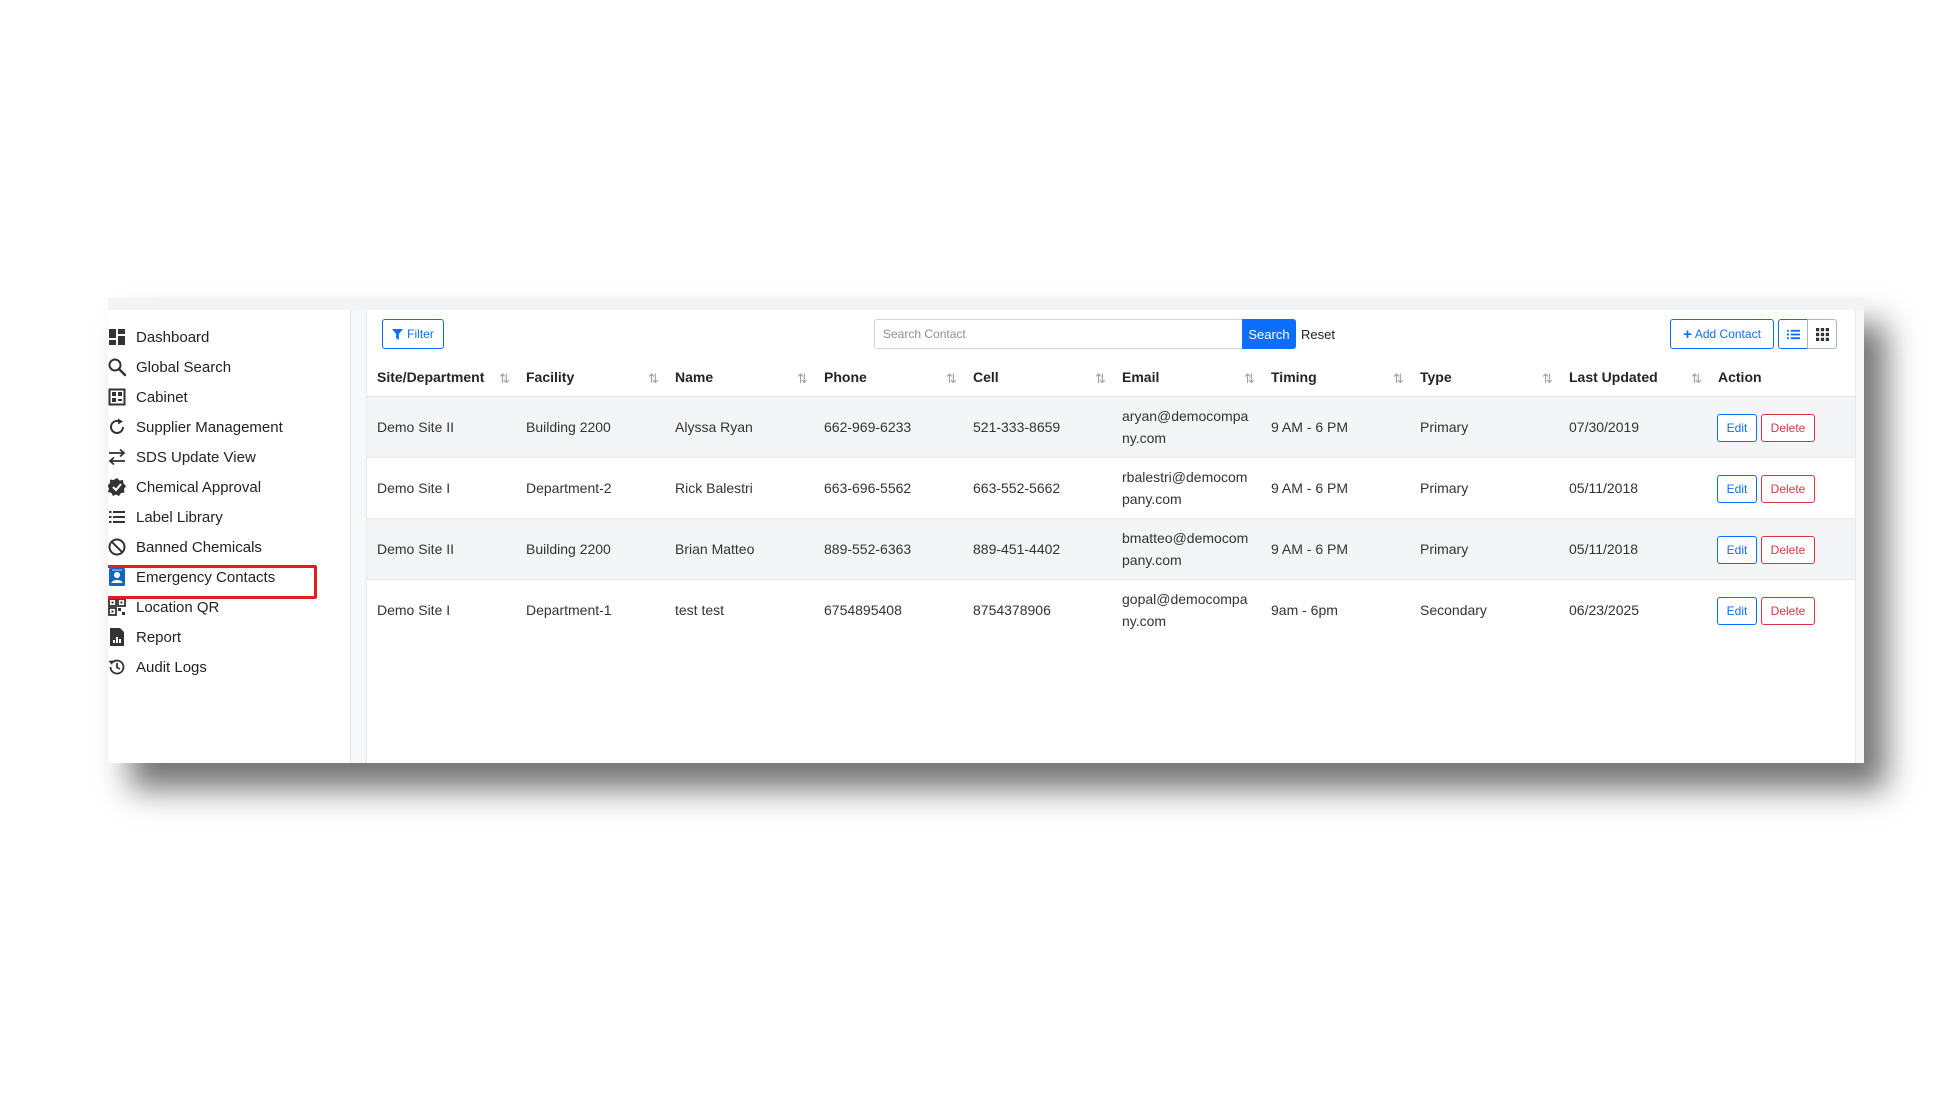  What do you see at coordinates (1604, 610) in the screenshot?
I see `cell-last-updated: 06/23/2025` at bounding box center [1604, 610].